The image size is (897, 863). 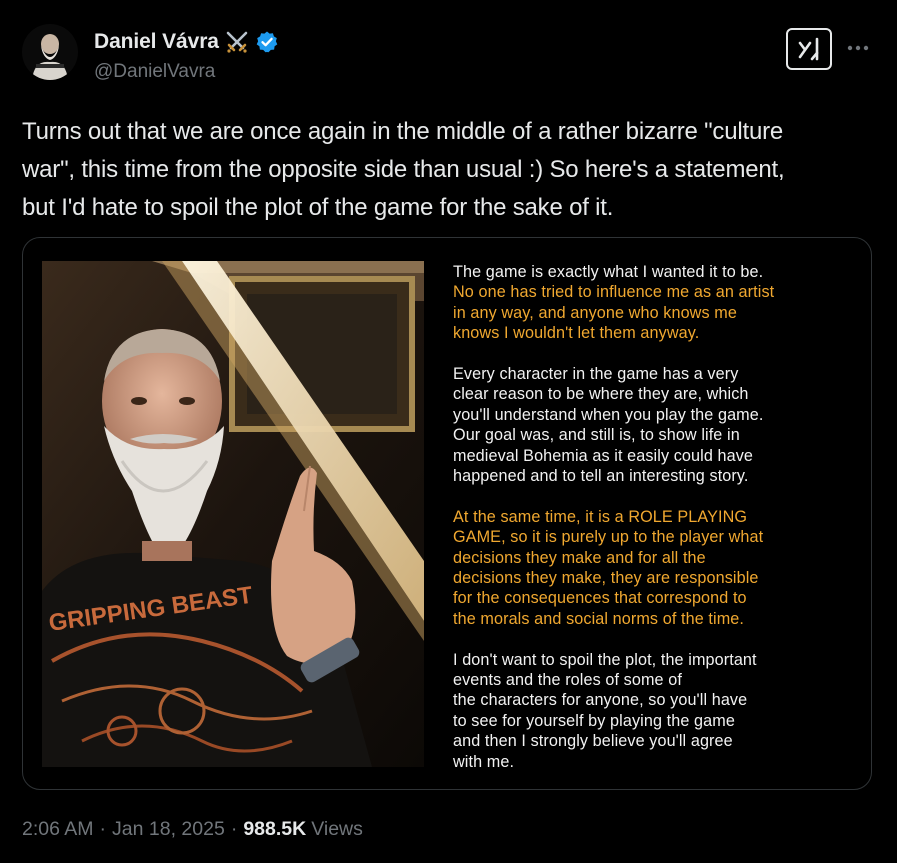 I want to click on avatar-image, so click(x=50, y=52).